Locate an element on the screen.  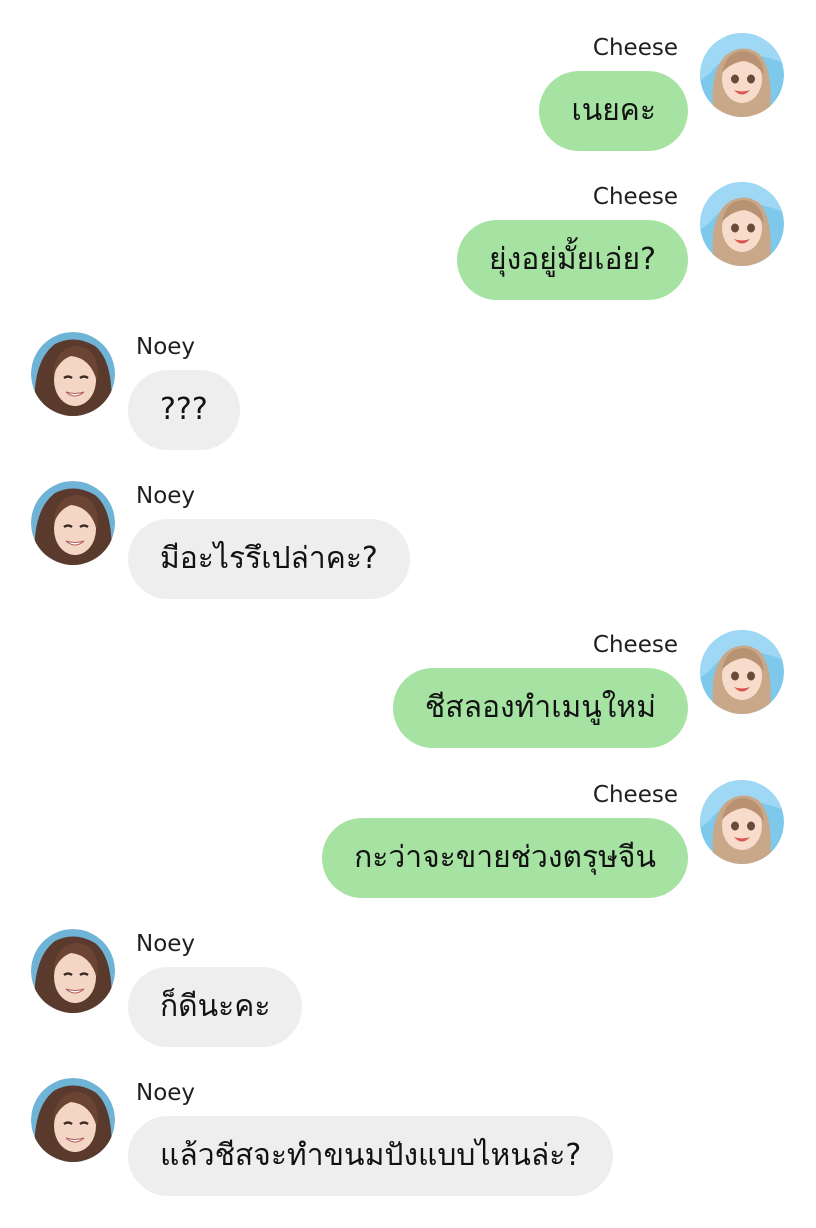
message-bubble: กะว่าจะขายช่วงตรุษจีน is located at coordinates (505, 858).